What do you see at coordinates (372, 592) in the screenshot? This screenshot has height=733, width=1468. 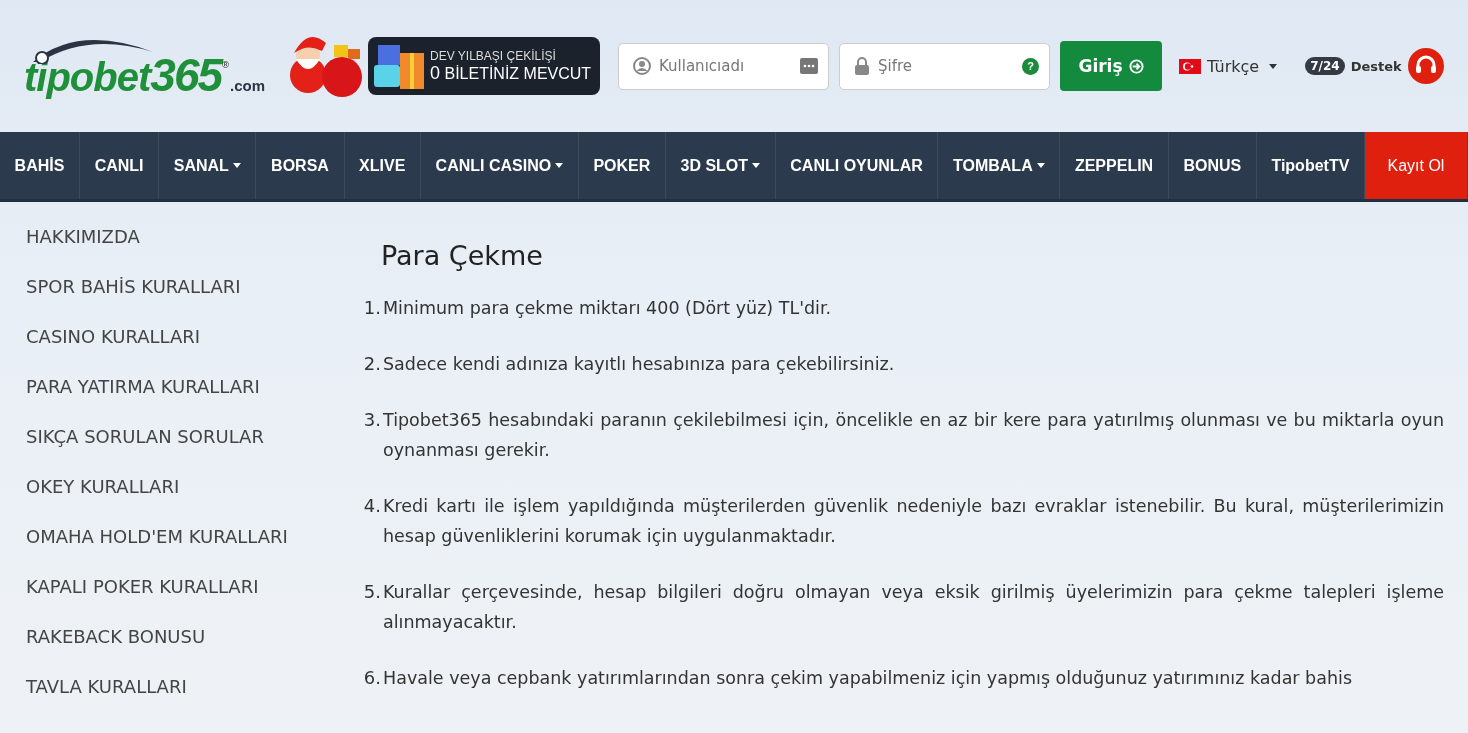 I see `list-number: 5.` at bounding box center [372, 592].